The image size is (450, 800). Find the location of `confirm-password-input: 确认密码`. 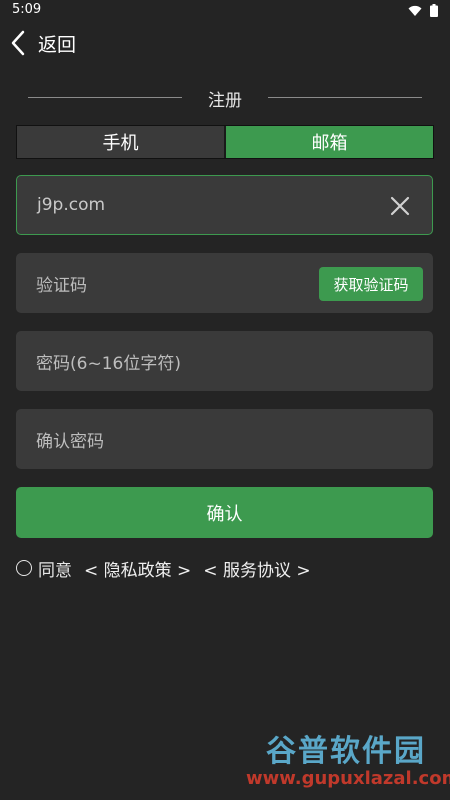

confirm-password-input: 确认密码 is located at coordinates (70, 439).